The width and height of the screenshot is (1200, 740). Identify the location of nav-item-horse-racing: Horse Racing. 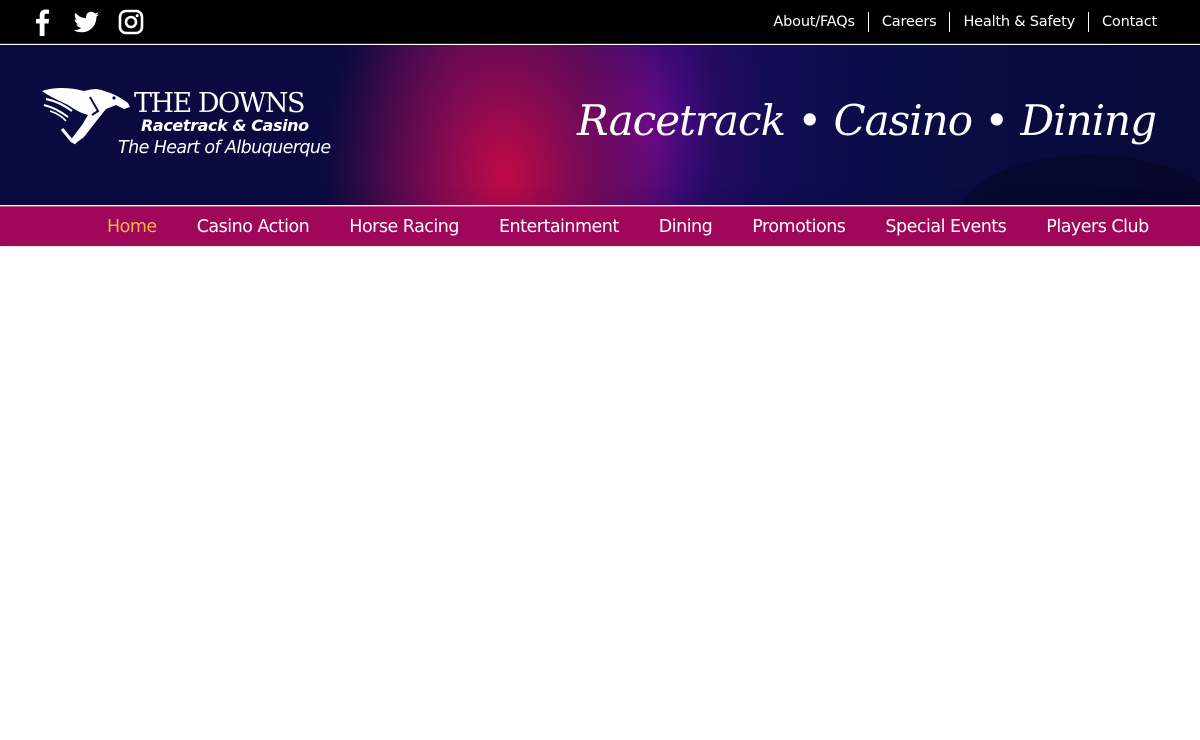
(404, 227).